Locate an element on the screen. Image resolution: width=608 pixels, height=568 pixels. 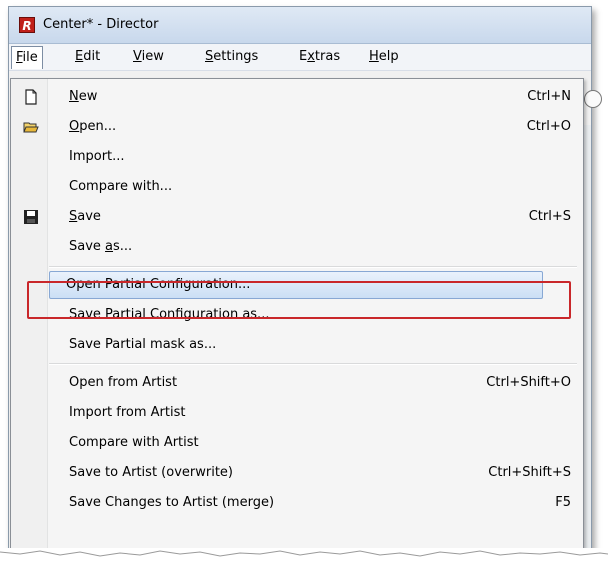
menu-bar: File Edit View Settings Extras Help is located at coordinates (300, 57).